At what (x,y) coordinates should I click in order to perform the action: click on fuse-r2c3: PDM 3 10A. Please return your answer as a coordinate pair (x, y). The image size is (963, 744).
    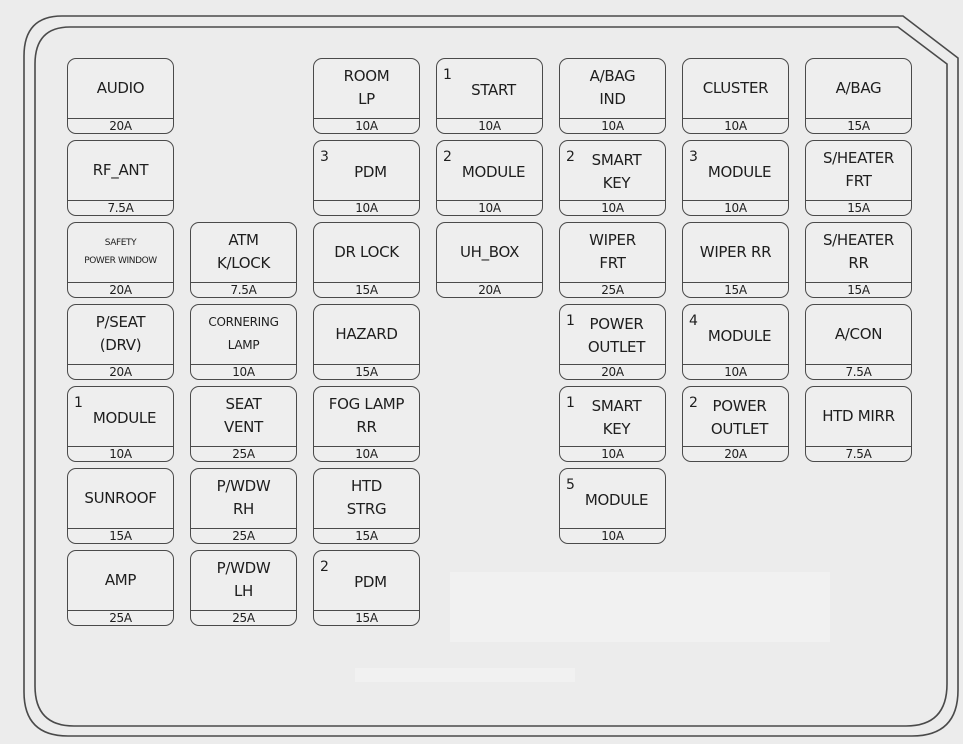
    Looking at the image, I should click on (366, 178).